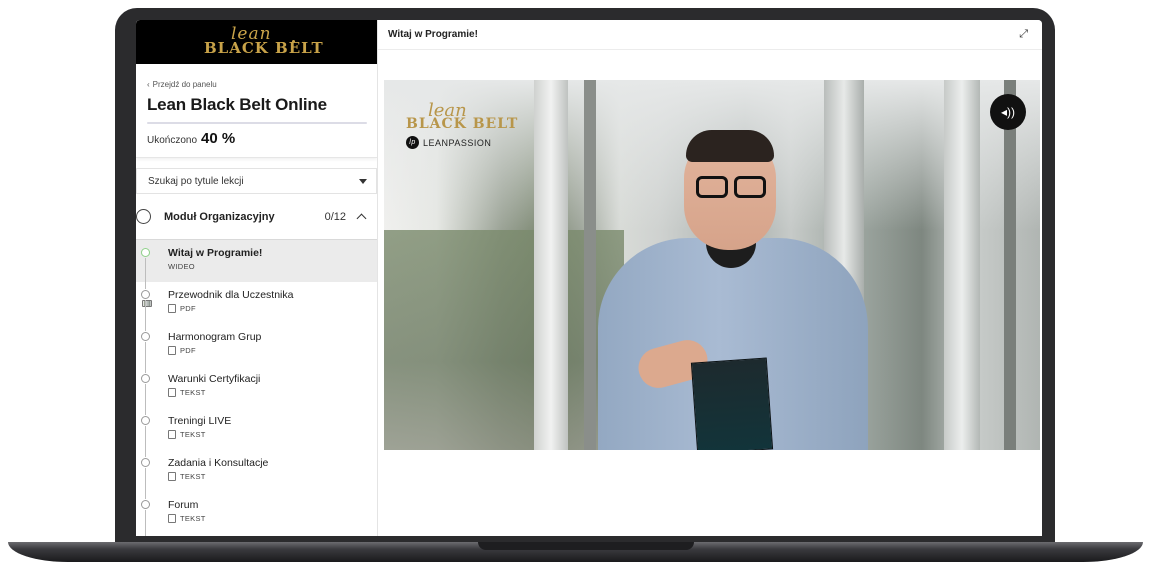 Image resolution: width=1151 pixels, height=563 pixels. I want to click on lesson-item: Warunki Certyfikacji TEKST, so click(256, 390).